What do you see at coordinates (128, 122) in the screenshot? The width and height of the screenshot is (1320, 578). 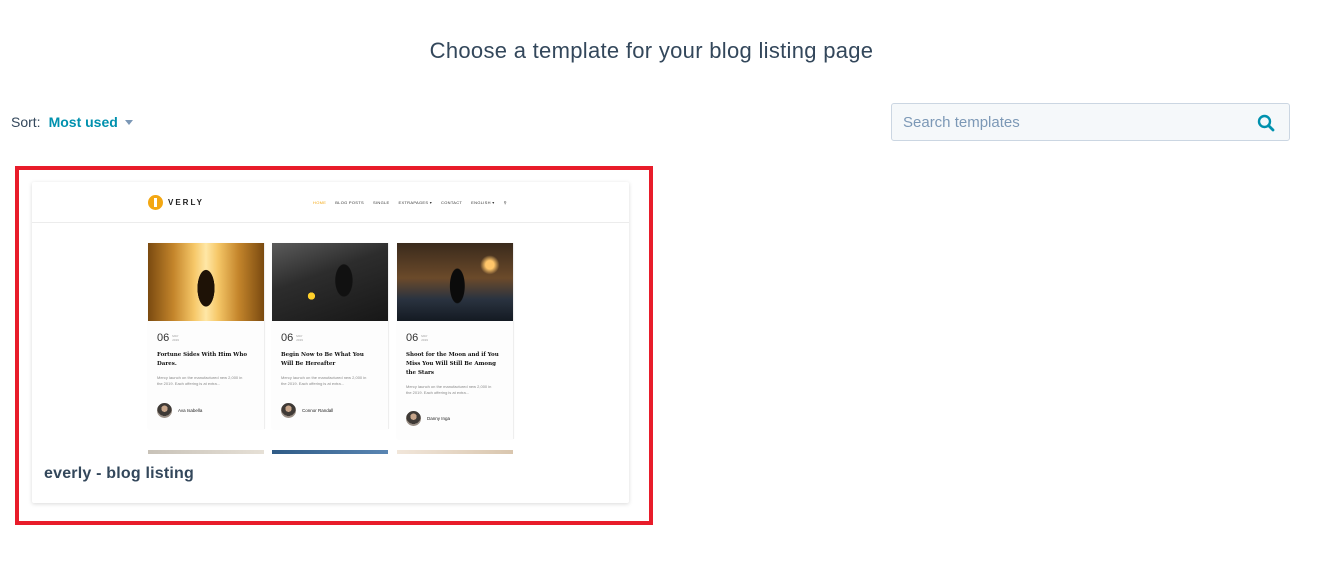 I see `caret-down-icon` at bounding box center [128, 122].